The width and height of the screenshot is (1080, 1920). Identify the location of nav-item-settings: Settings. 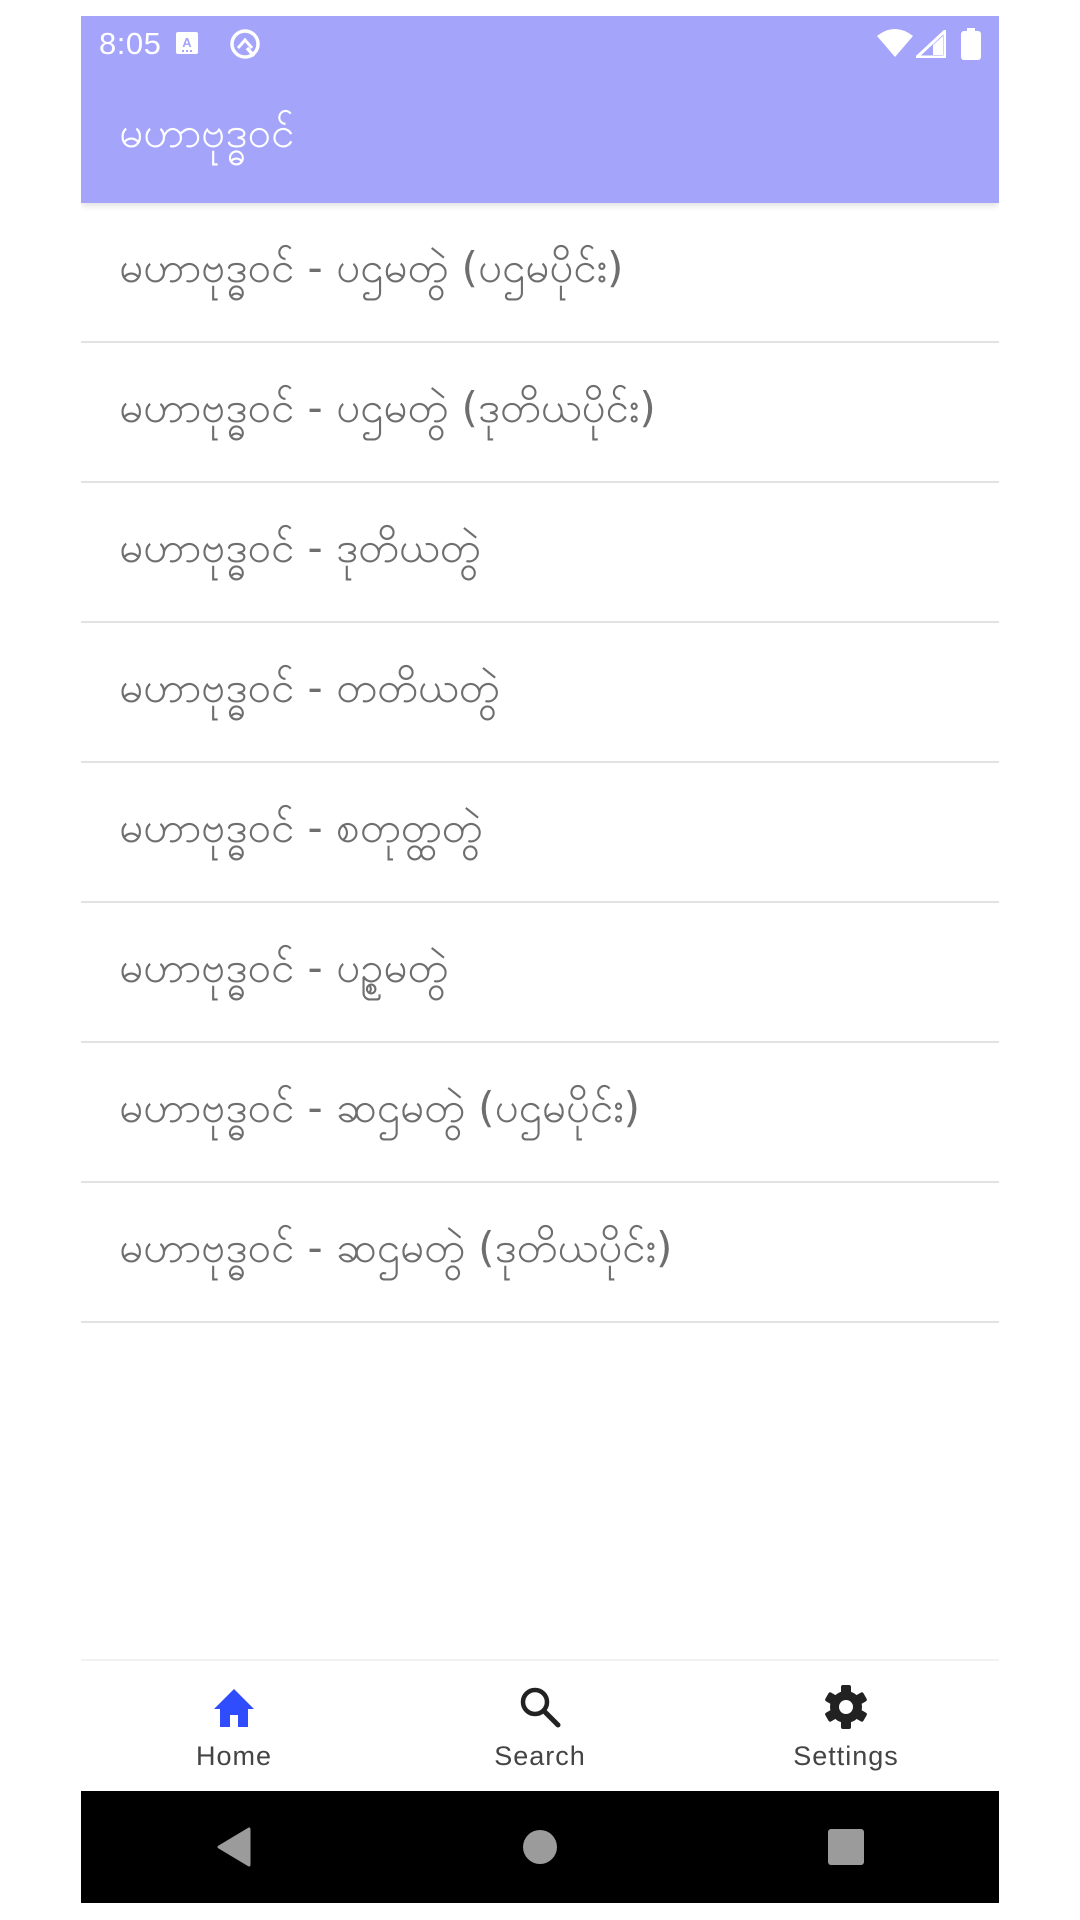
(846, 1726).